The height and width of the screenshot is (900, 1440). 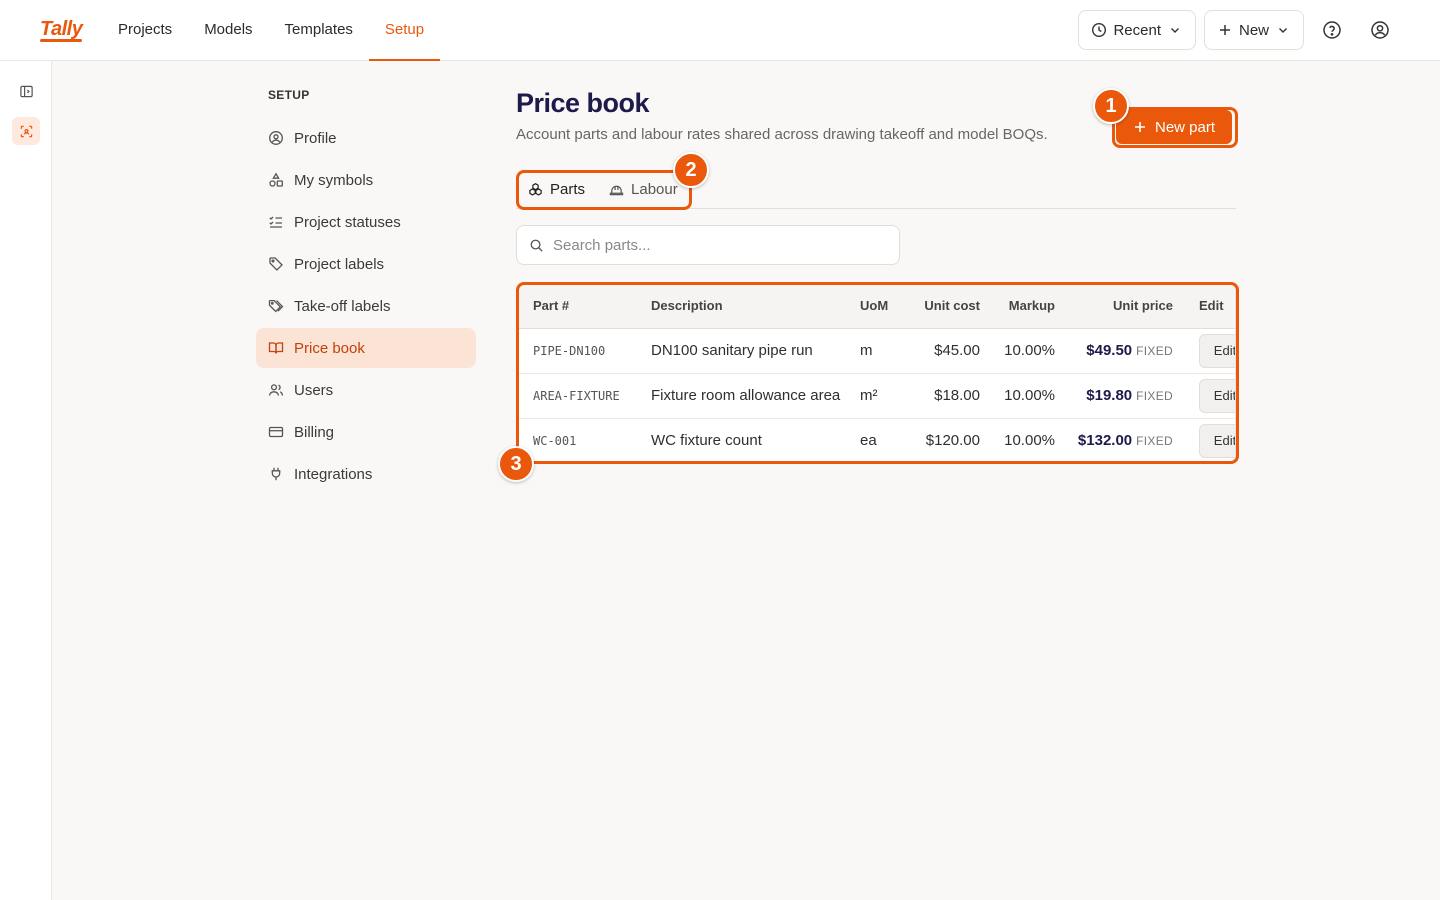 I want to click on sidebar-panel-icon, so click(x=26, y=91).